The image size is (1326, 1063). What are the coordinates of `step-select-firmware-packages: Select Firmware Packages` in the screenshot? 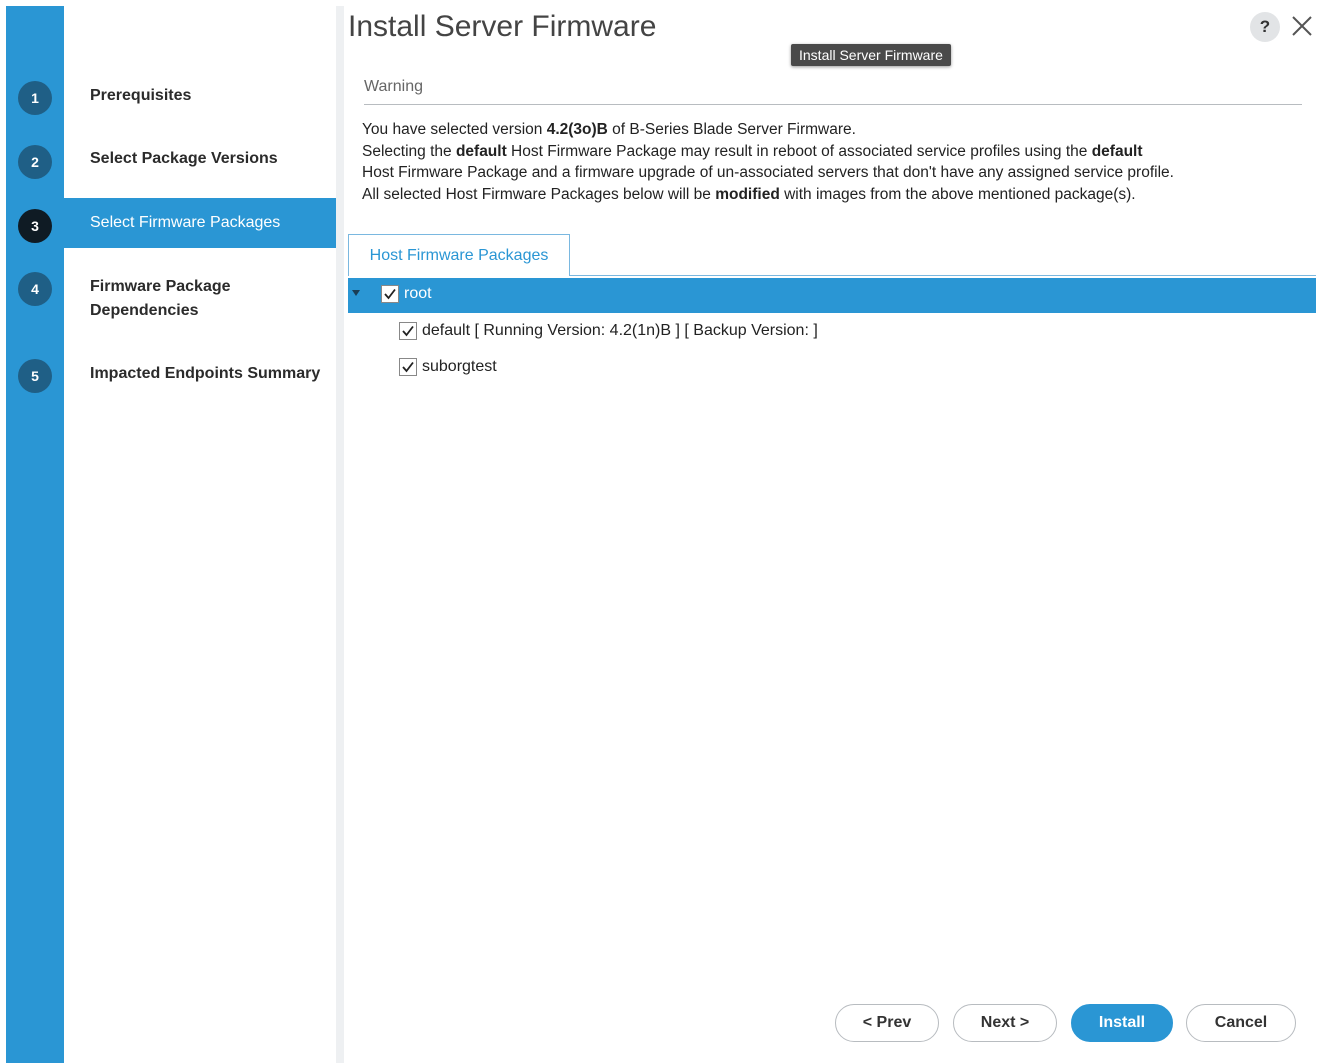 It's located at (210, 223).